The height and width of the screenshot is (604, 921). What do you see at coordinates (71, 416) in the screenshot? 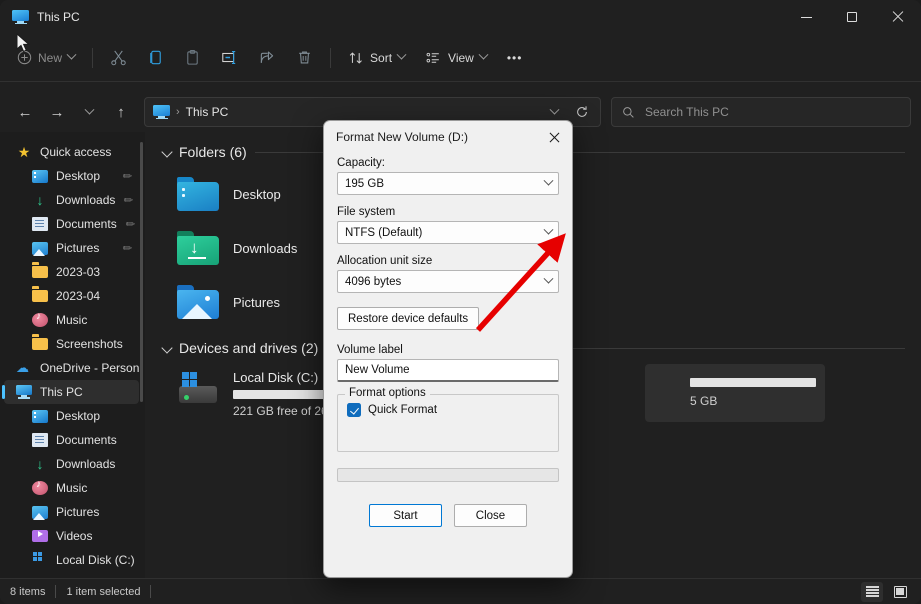
I see `sidebar-item-desktop: Desktop` at bounding box center [71, 416].